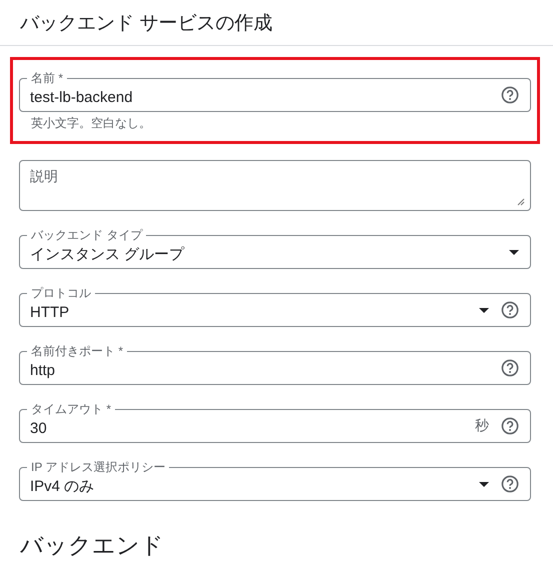 This screenshot has width=553, height=563. I want to click on resize-handle-icon, so click(521, 202).